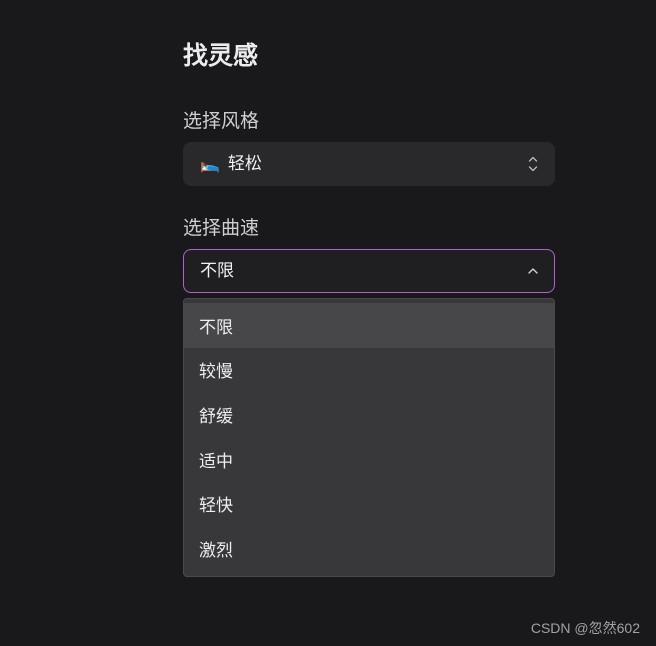 This screenshot has width=656, height=646. What do you see at coordinates (221, 228) in the screenshot?
I see `speed-field-label: 选择曲速` at bounding box center [221, 228].